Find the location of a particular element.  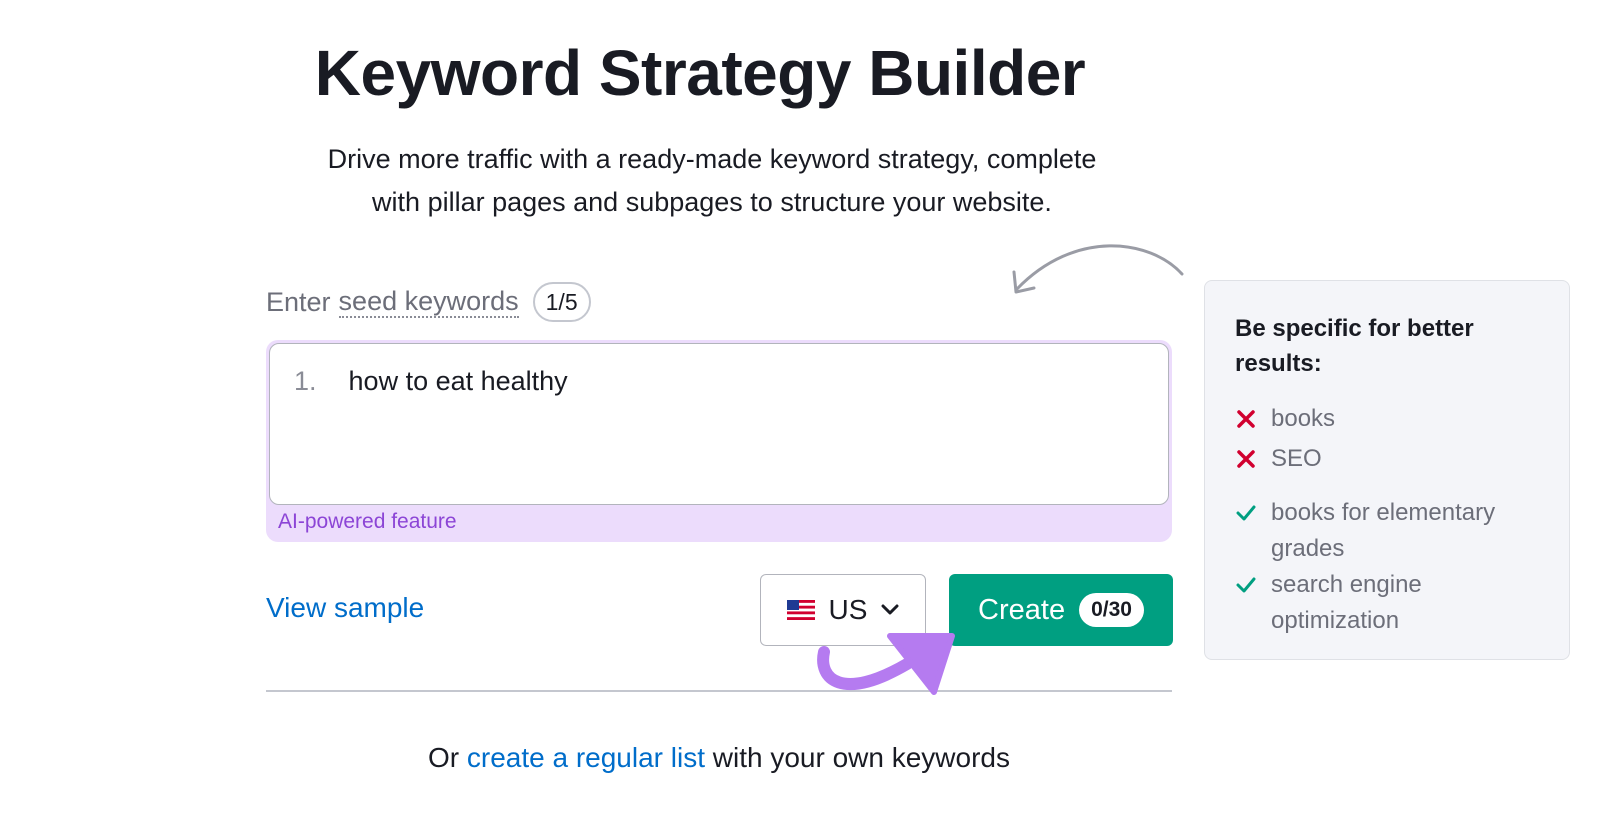

good-example-text: books for elementary grades is located at coordinates (1383, 530).